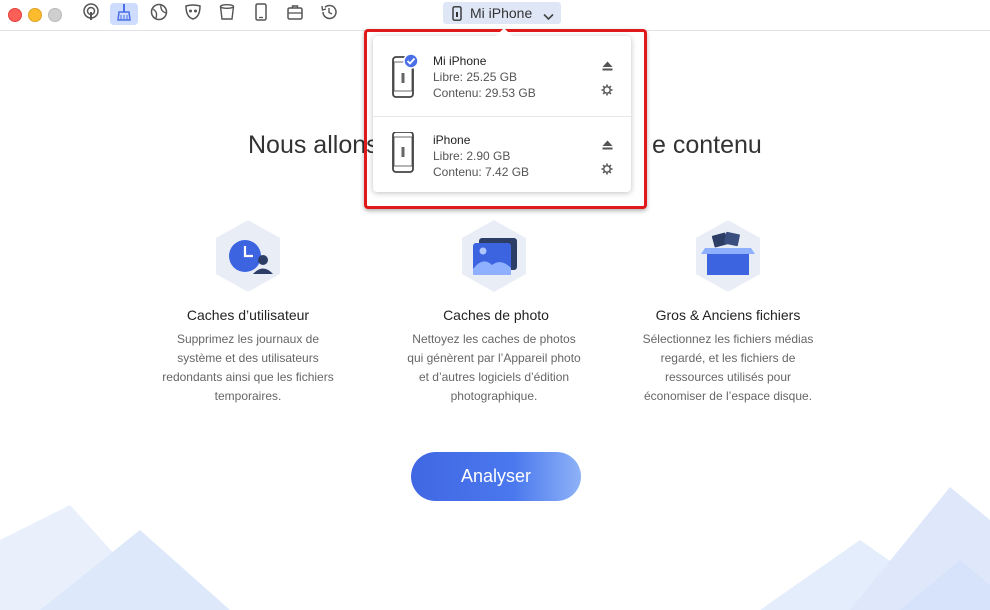 This screenshot has height=610, width=990. What do you see at coordinates (484, 93) in the screenshot?
I see `device-content-size: Contenu: 29.53 GB` at bounding box center [484, 93].